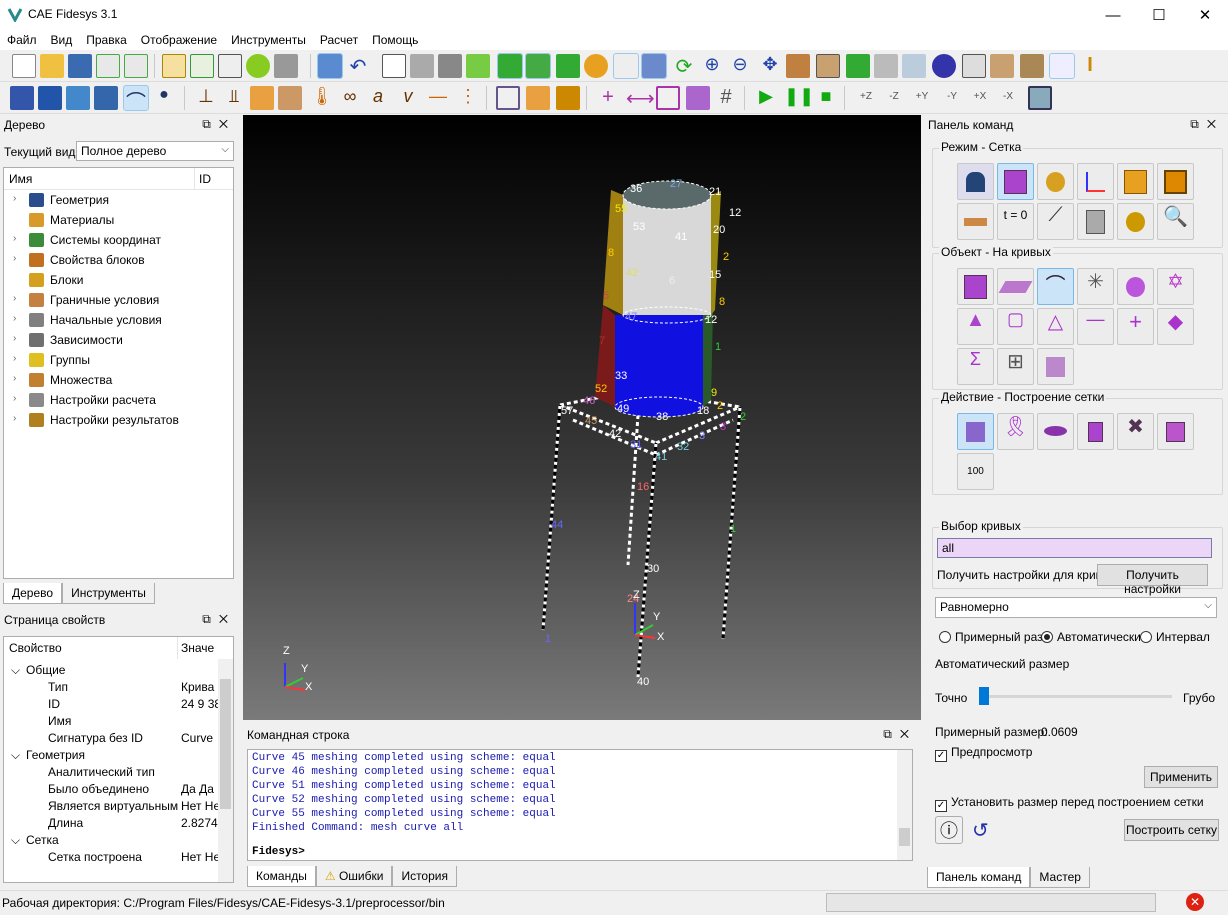 This screenshot has height=915, width=1228. I want to click on slider-handle, so click(984, 696).